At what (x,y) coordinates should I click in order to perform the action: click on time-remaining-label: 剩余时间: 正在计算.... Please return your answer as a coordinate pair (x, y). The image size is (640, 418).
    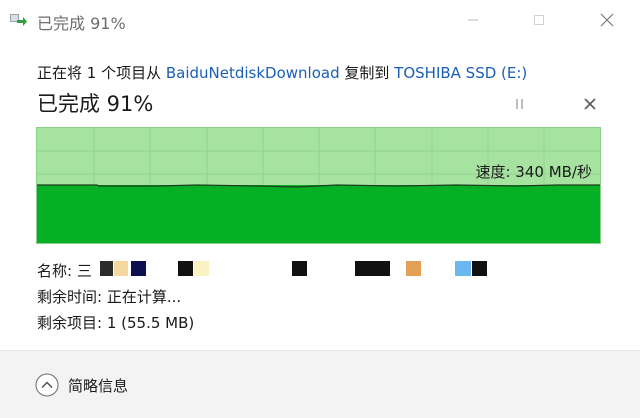
    Looking at the image, I should click on (109, 297).